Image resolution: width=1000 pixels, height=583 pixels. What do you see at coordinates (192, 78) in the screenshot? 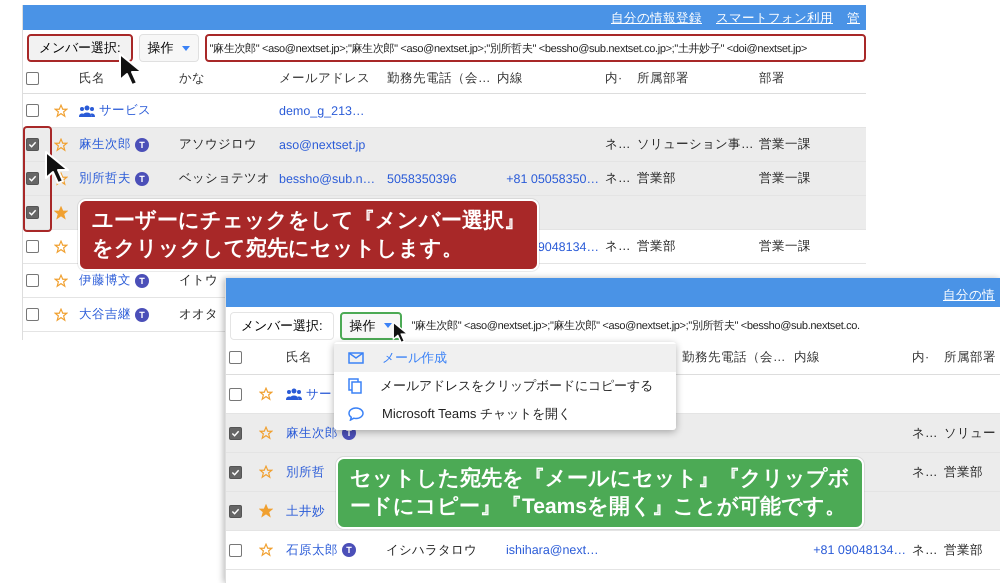
I see `column-header: かな` at bounding box center [192, 78].